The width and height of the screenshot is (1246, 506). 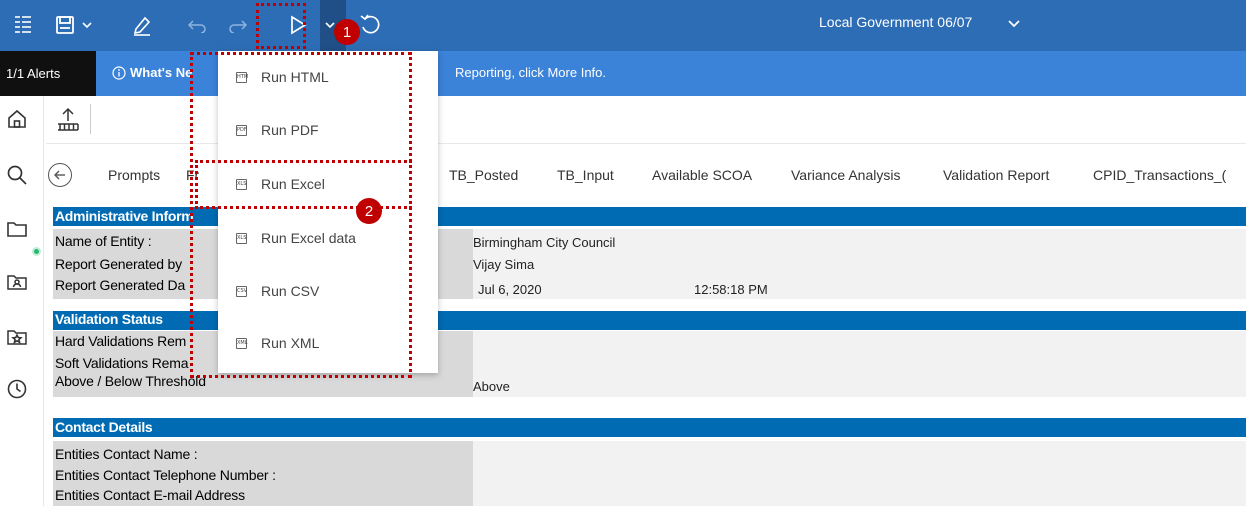 I want to click on callout-run-button-box, so click(x=281, y=26).